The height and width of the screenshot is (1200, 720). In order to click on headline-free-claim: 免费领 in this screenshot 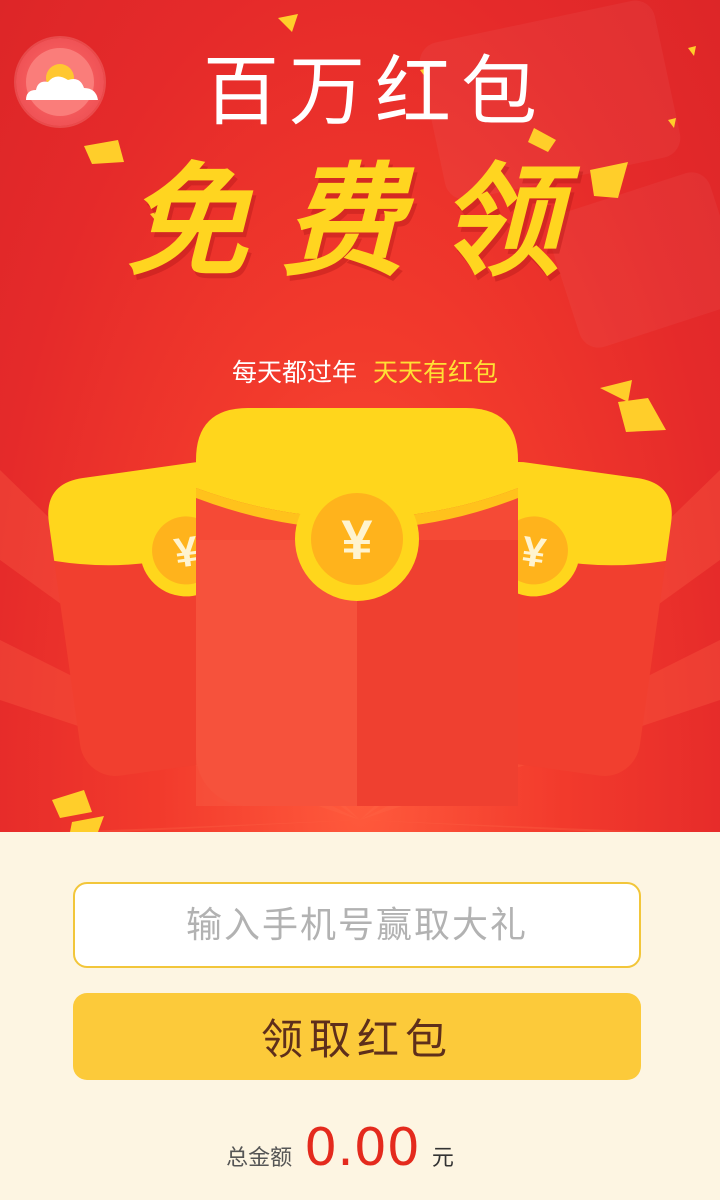, I will do `click(360, 221)`.